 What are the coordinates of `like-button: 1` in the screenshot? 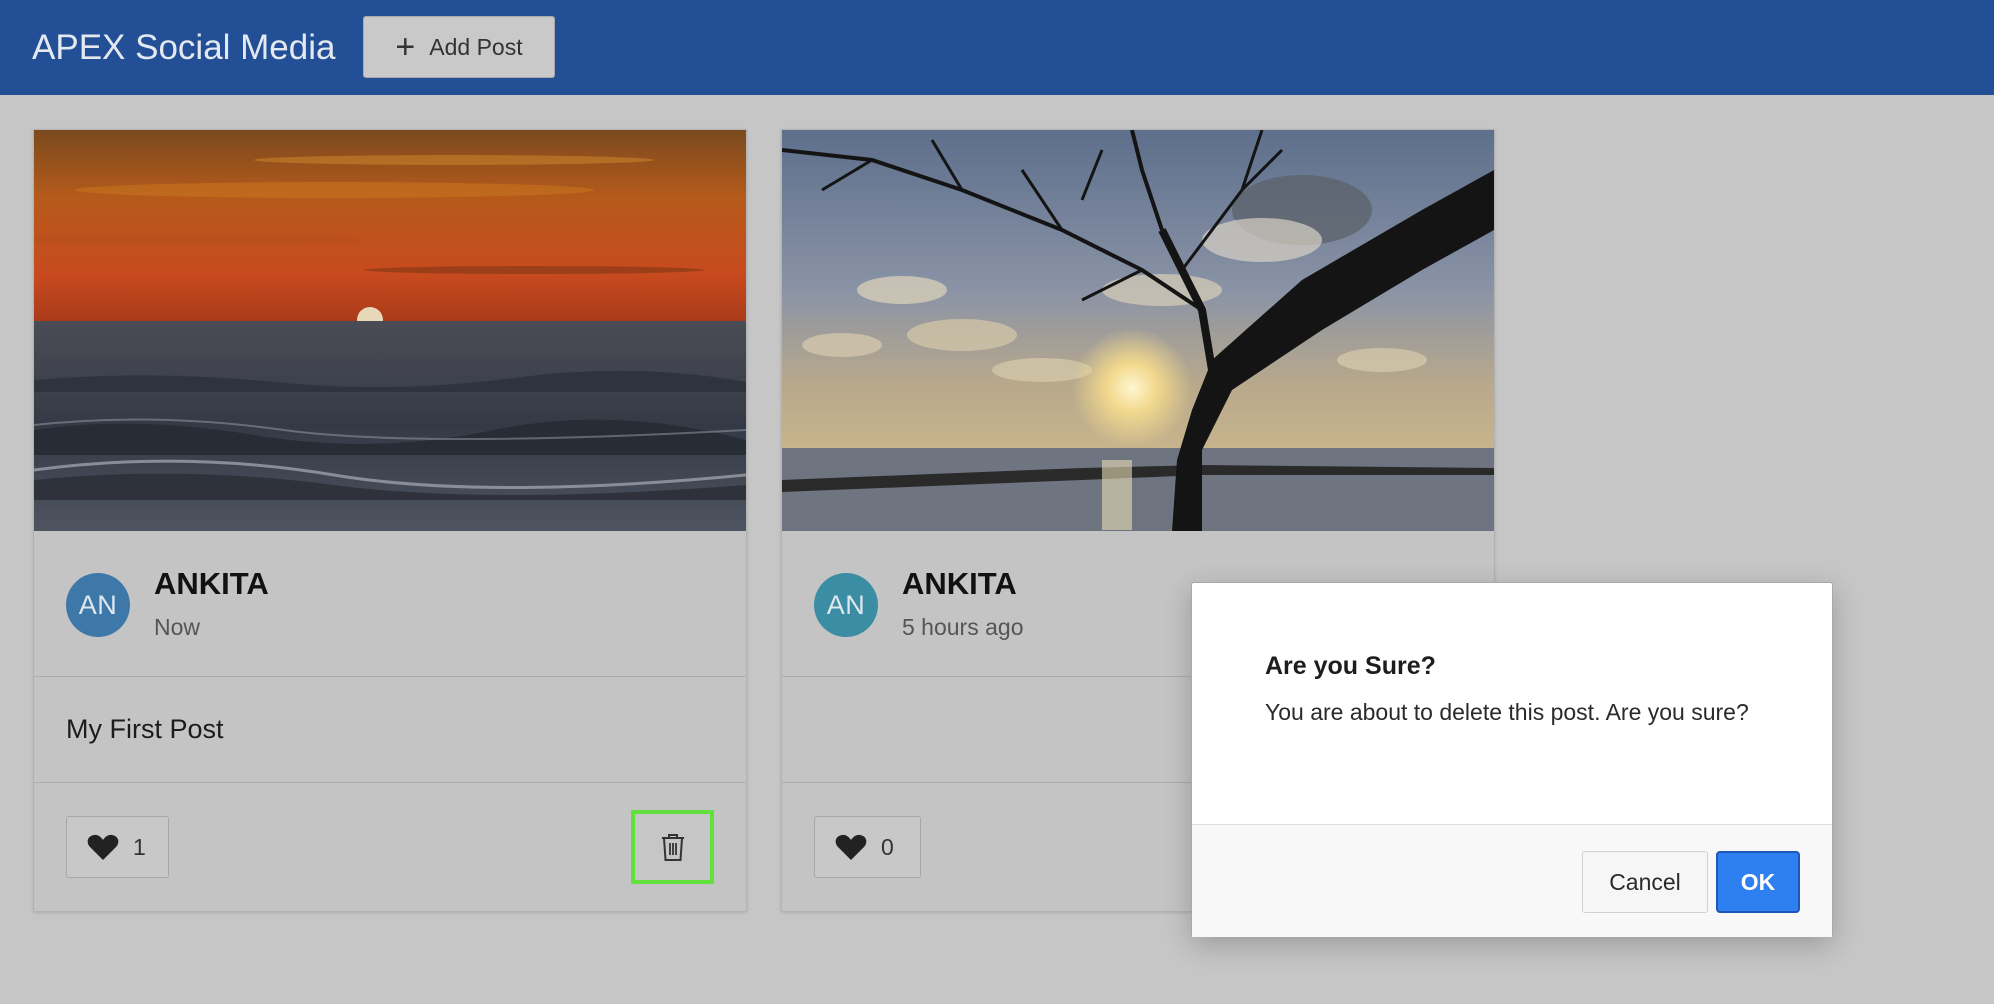 It's located at (117, 847).